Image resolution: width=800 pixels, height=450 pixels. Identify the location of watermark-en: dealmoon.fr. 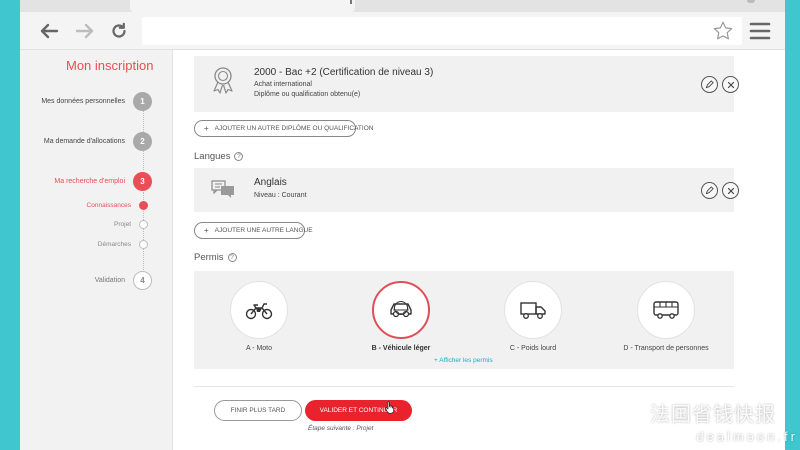
(747, 436).